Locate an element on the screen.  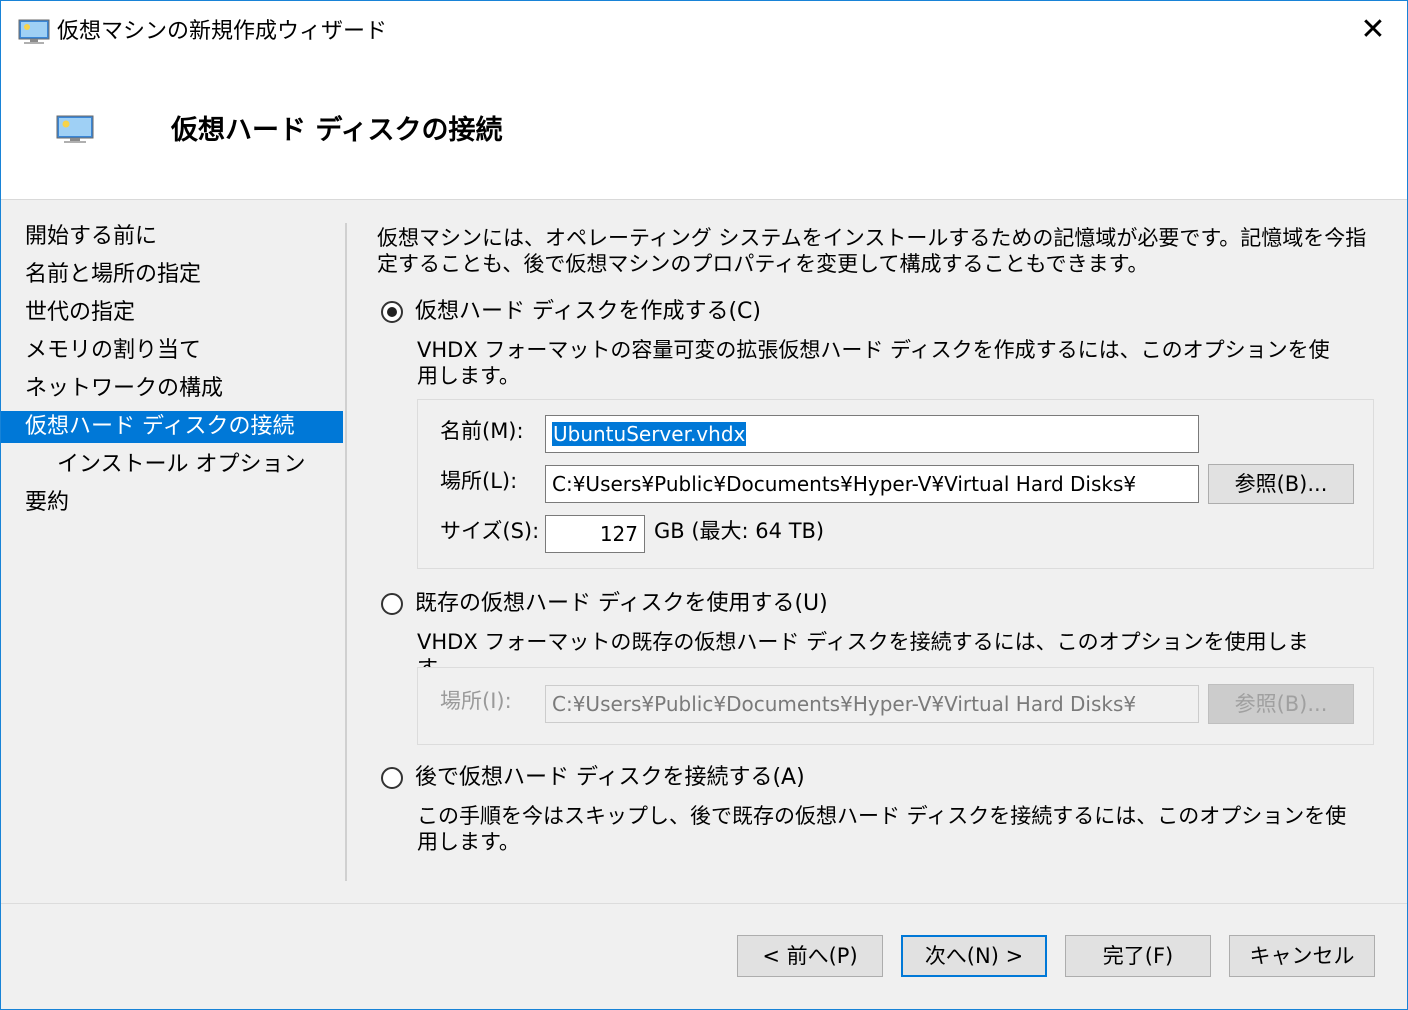
radio-later-label: 後で仮想ハード ディスクを接続する(A) is located at coordinates (610, 777).